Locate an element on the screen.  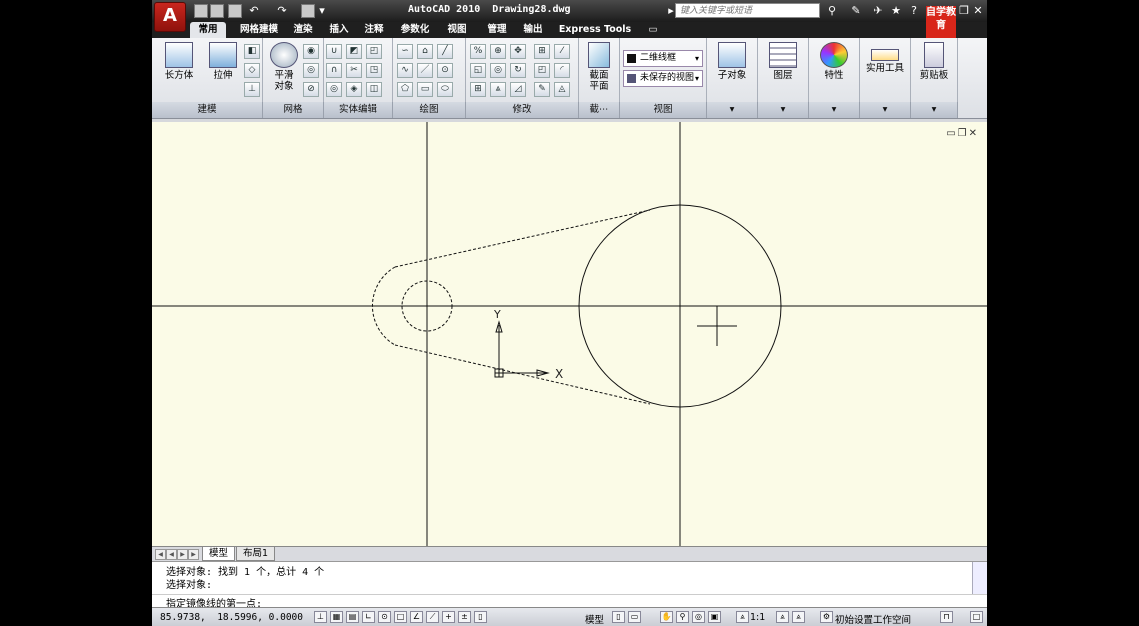
viewport-restore-icon: ❐ is located at coordinates (963, 133).